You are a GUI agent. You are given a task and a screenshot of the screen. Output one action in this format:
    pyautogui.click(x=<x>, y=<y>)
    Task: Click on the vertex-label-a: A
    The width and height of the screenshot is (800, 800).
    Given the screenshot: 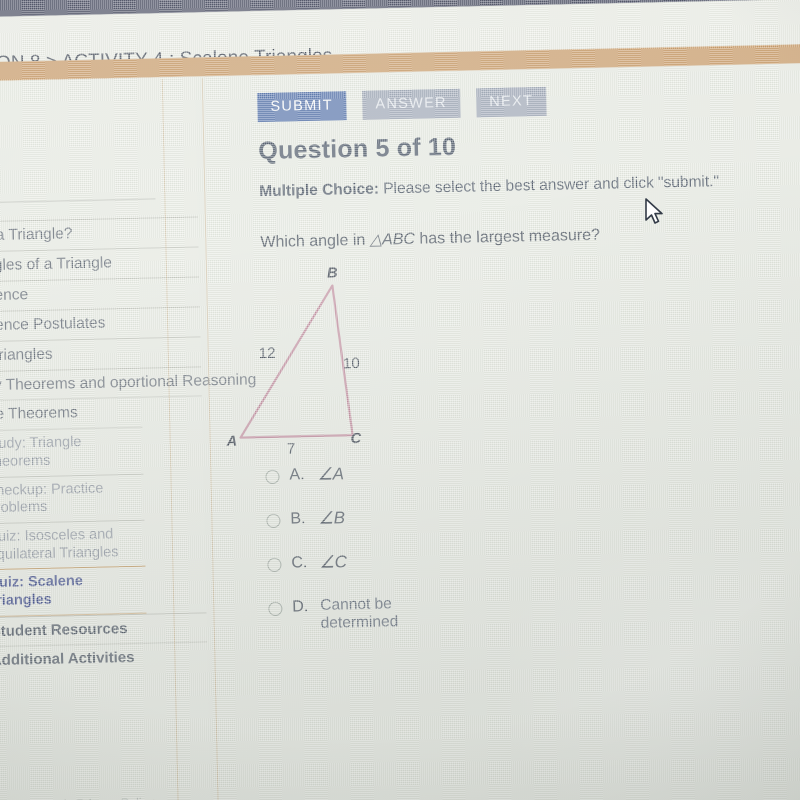 What is the action you would take?
    pyautogui.click(x=232, y=441)
    